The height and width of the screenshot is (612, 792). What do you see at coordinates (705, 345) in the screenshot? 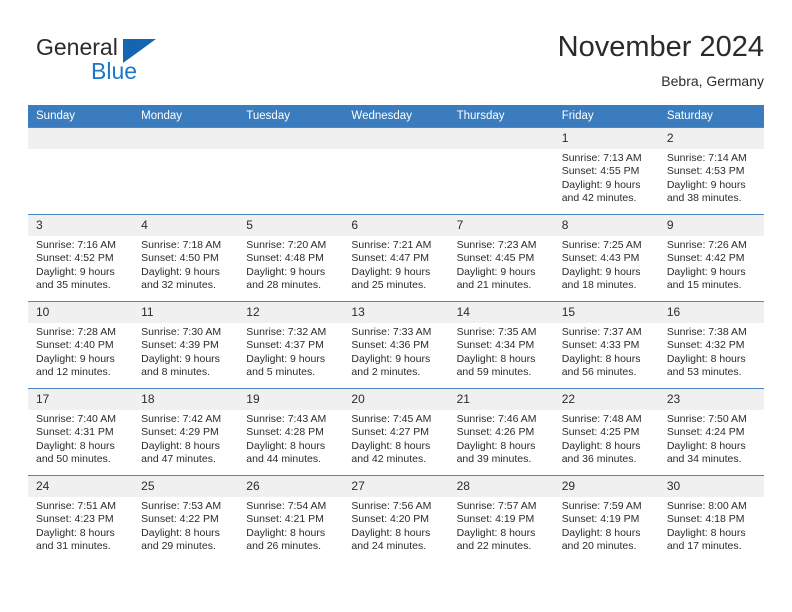
I see `sunset-time: Sunset: 4:32 PM` at bounding box center [705, 345].